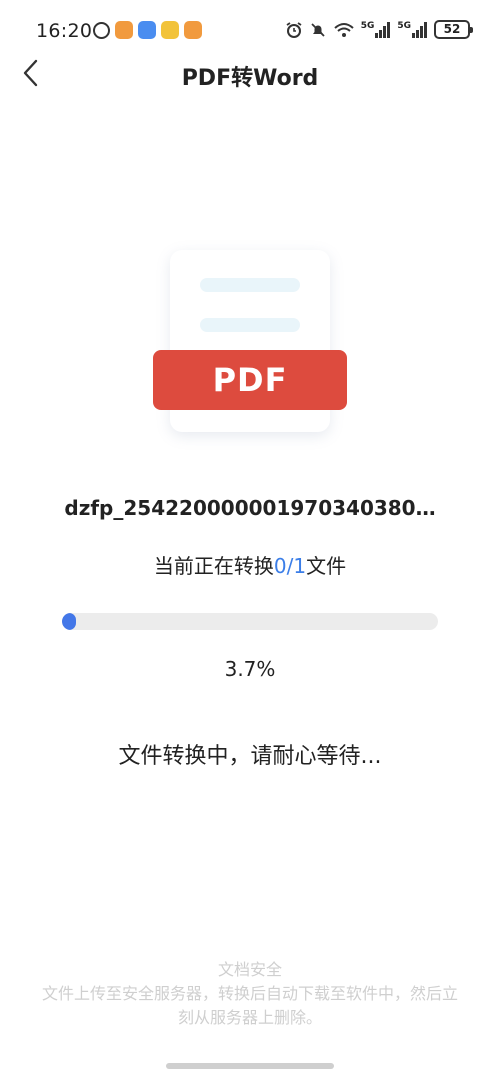 The image size is (500, 1082). Describe the element at coordinates (64, 31) in the screenshot. I see `status-time: 16:20` at that location.